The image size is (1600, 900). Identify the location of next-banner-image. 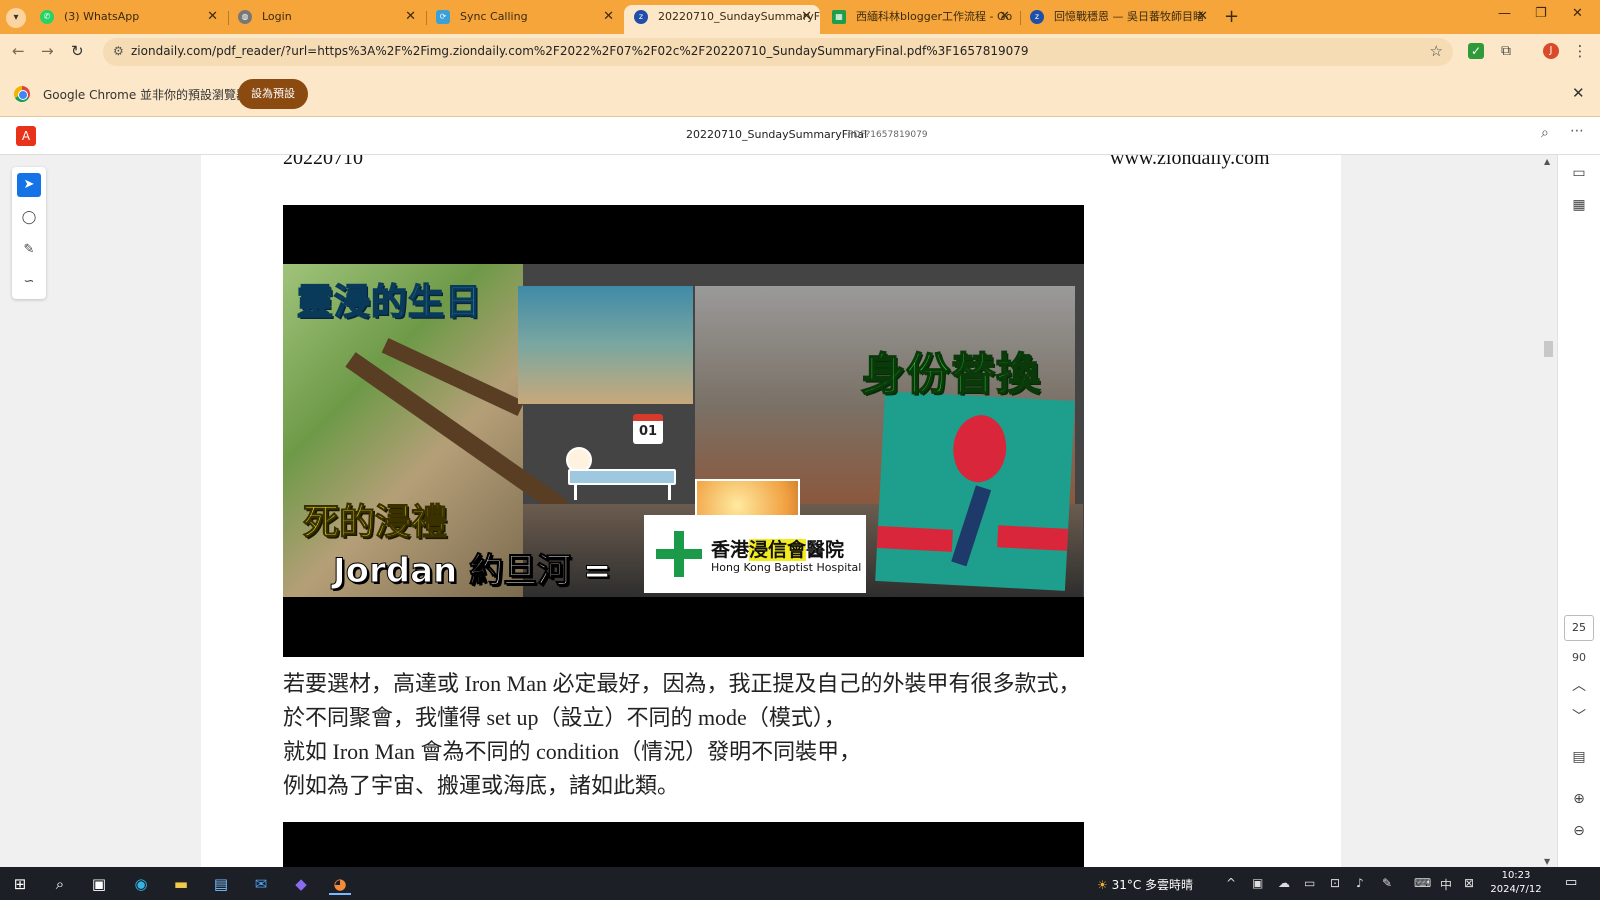
(683, 844).